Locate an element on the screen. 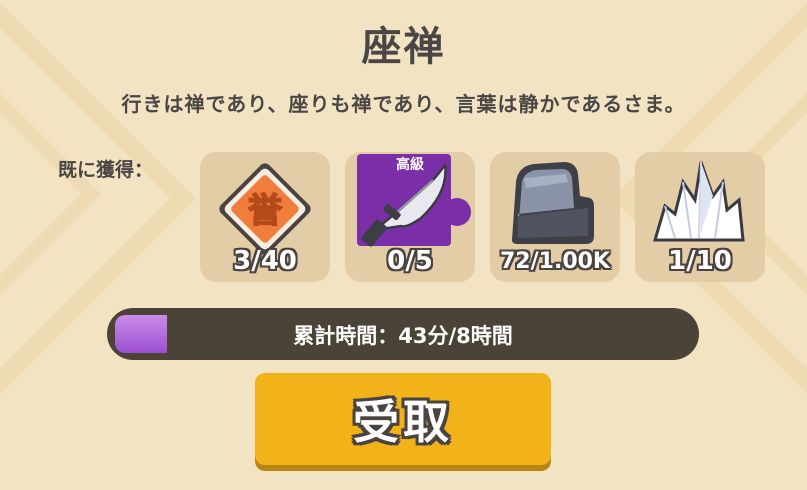 This screenshot has width=807, height=490. obtained-label: 既に獲得： is located at coordinates (106, 170).